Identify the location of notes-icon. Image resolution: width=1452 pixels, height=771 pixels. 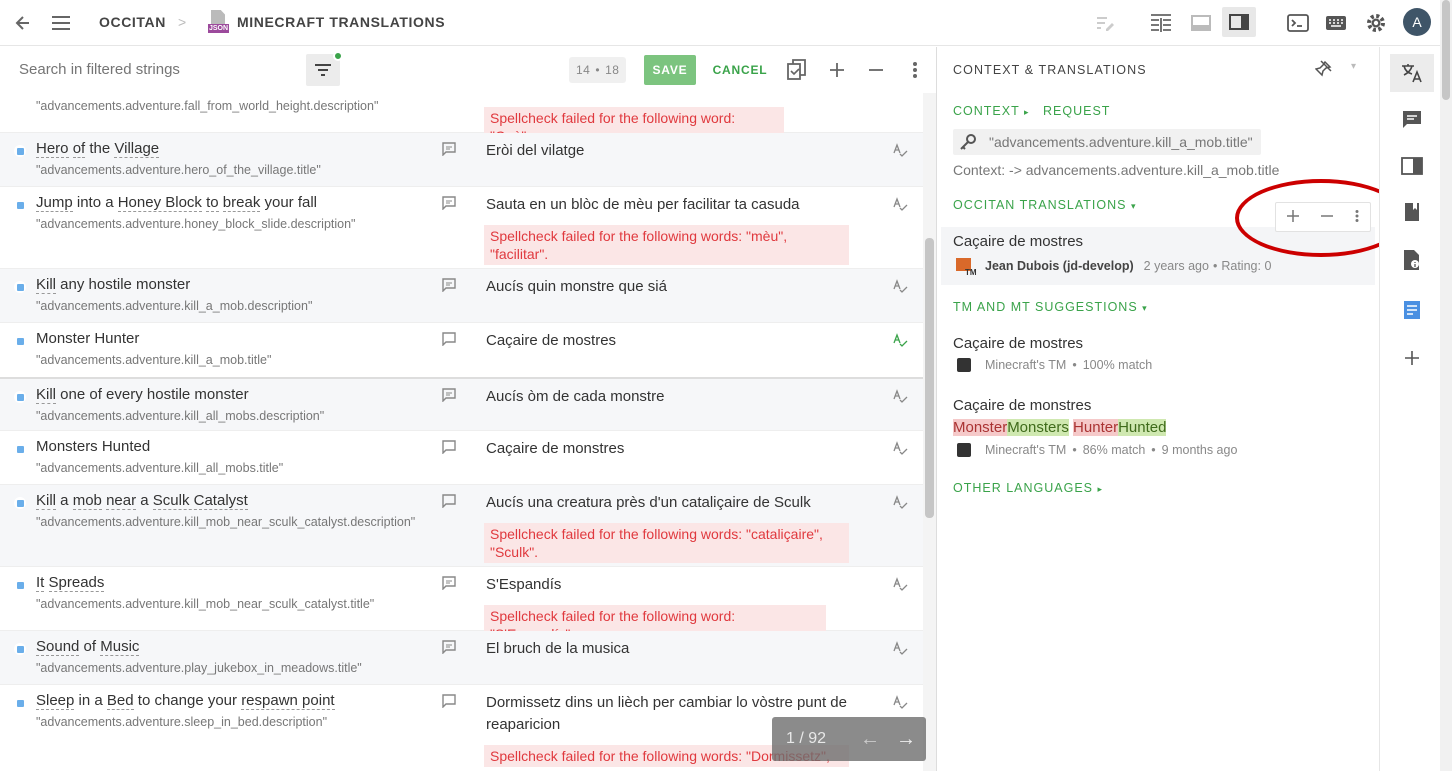
(1412, 310).